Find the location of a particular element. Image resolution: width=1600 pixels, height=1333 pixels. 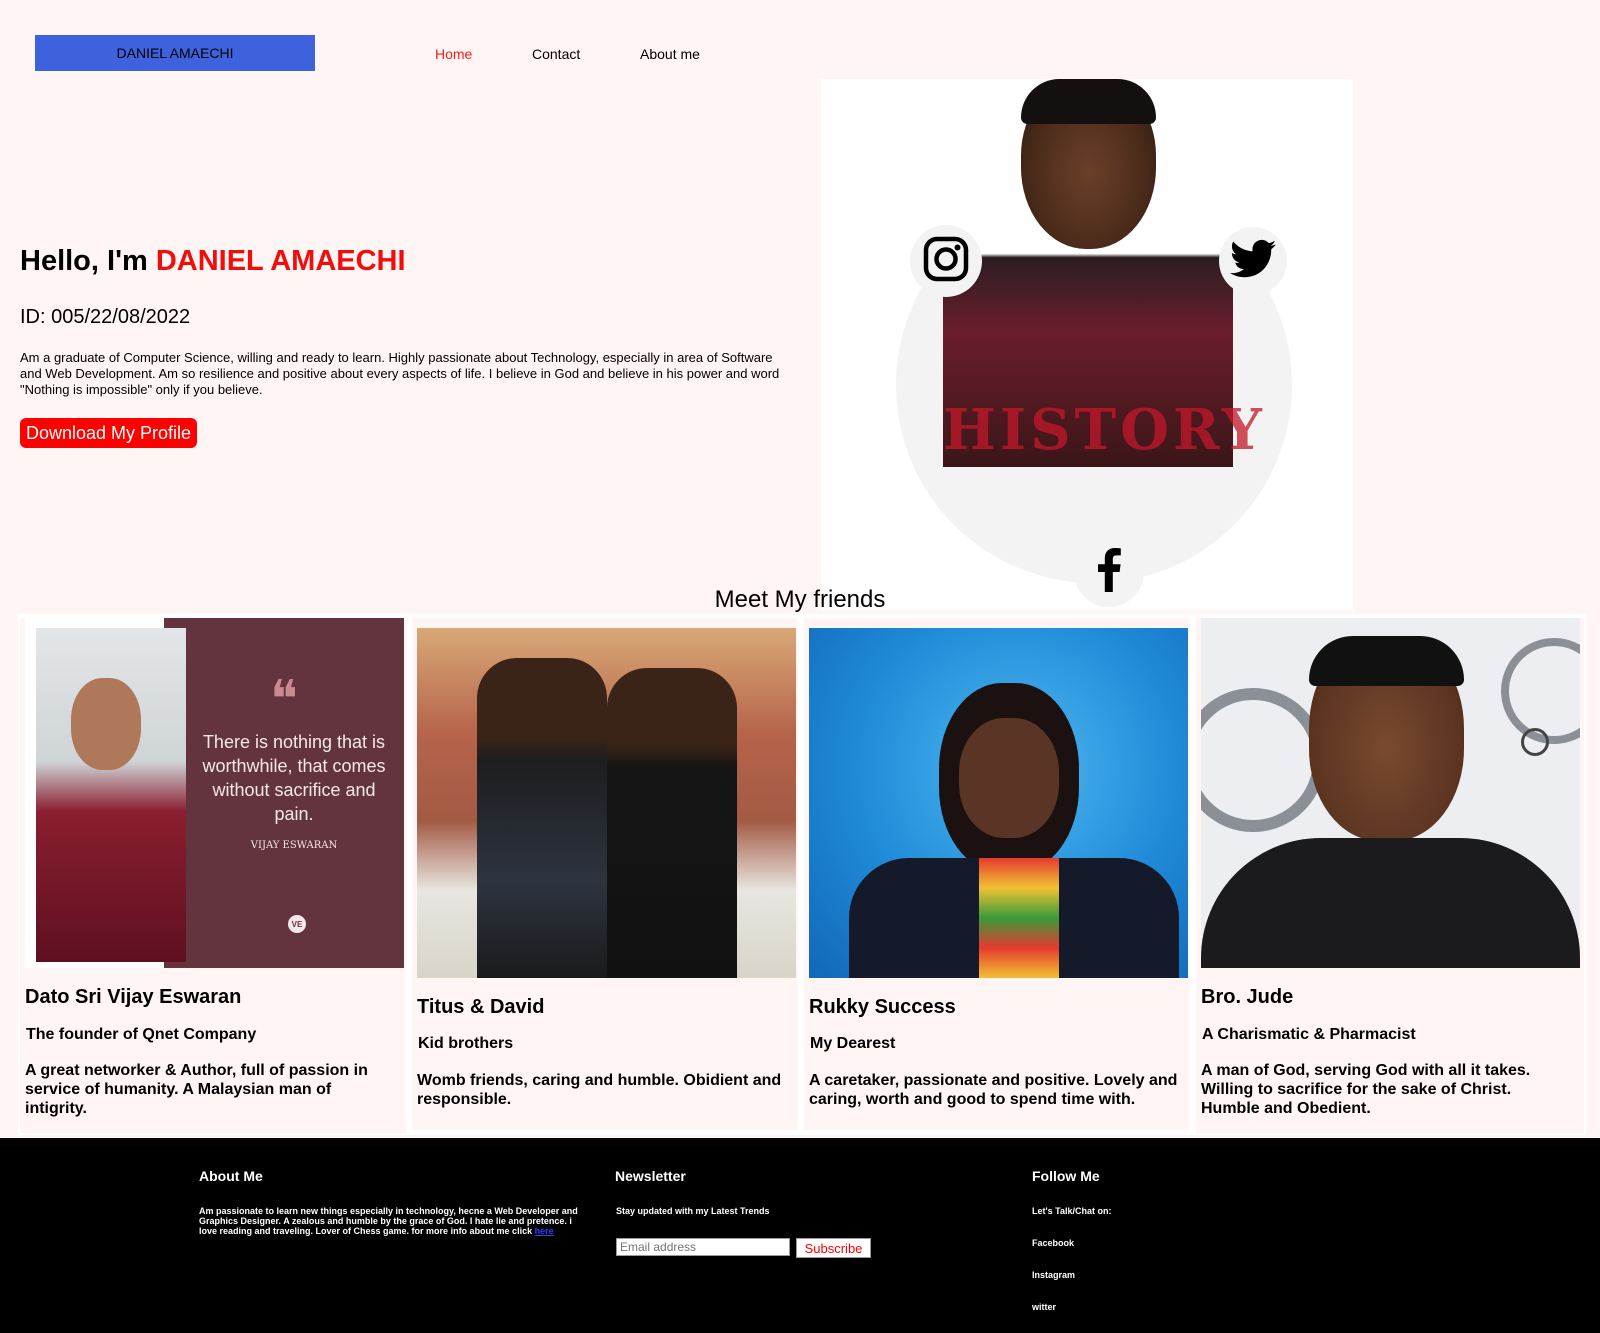

quote-badge: VE is located at coordinates (297, 924).